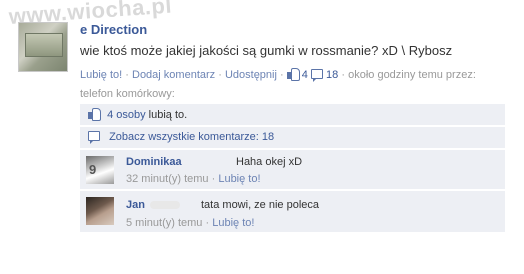  What do you see at coordinates (100, 211) in the screenshot?
I see `commenter-avatar` at bounding box center [100, 211].